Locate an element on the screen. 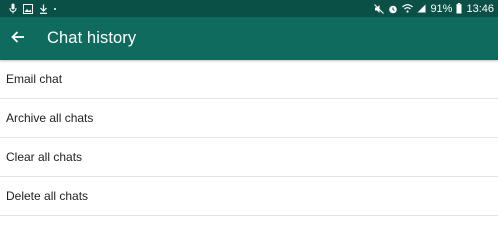 This screenshot has width=498, height=251. battery-icon is located at coordinates (459, 8).